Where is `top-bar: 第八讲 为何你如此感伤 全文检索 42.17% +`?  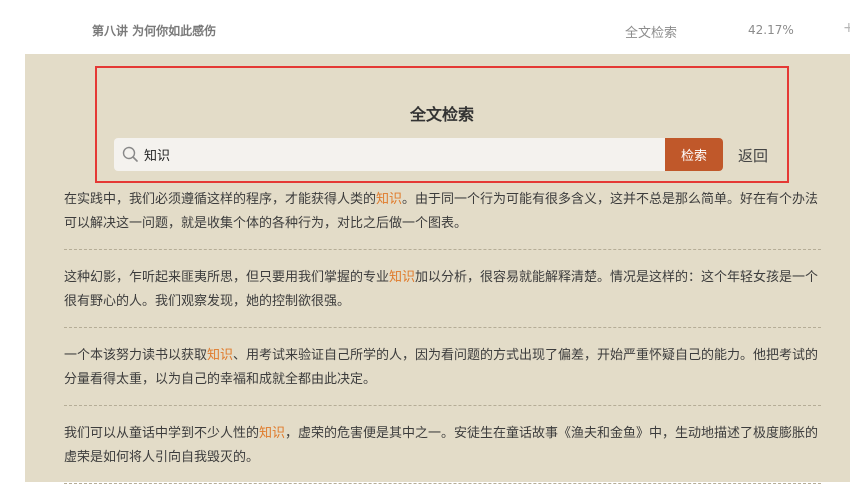
top-bar: 第八讲 为何你如此感伤 全文检索 42.17% + is located at coordinates (425, 27).